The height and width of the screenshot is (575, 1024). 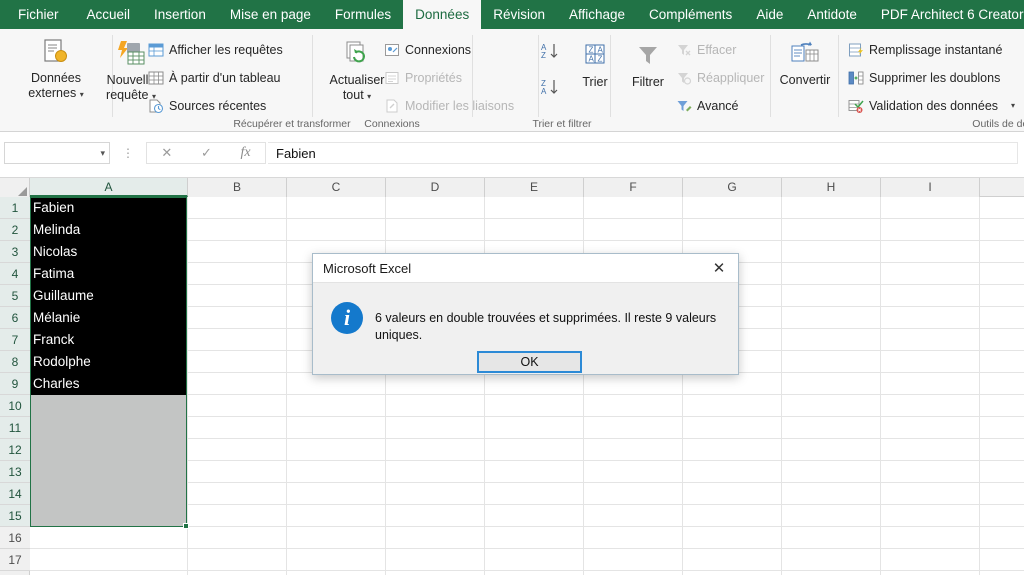 I want to click on column-header-E: E, so click(x=534, y=187).